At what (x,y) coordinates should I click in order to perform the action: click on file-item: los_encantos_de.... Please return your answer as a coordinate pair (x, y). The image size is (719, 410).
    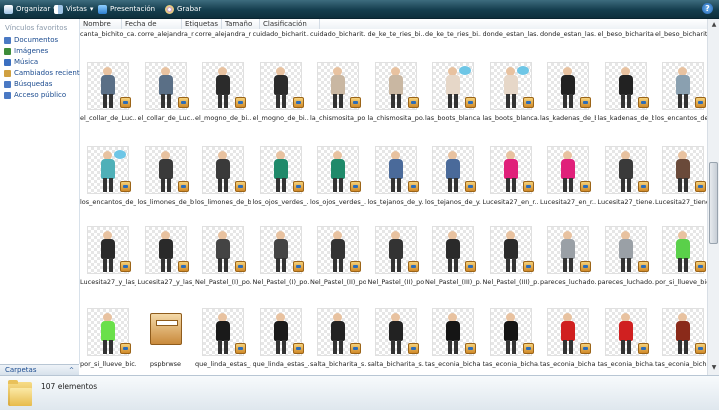
    Looking at the image, I should click on (681, 95).